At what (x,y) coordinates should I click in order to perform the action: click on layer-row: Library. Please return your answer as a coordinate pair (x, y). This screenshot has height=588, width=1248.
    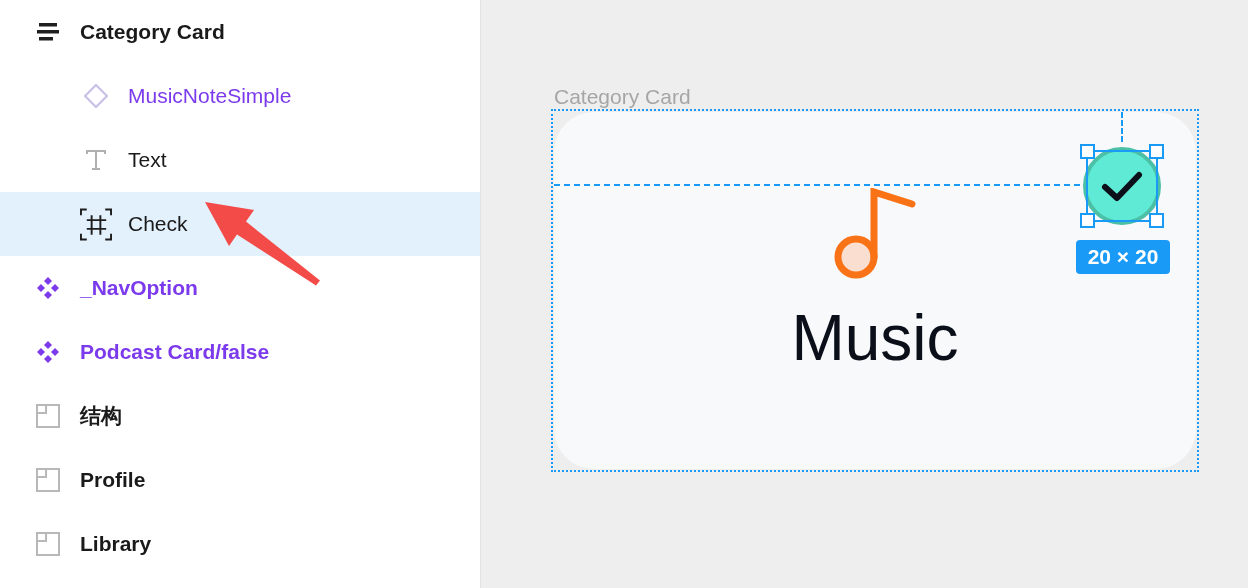
    Looking at the image, I should click on (240, 544).